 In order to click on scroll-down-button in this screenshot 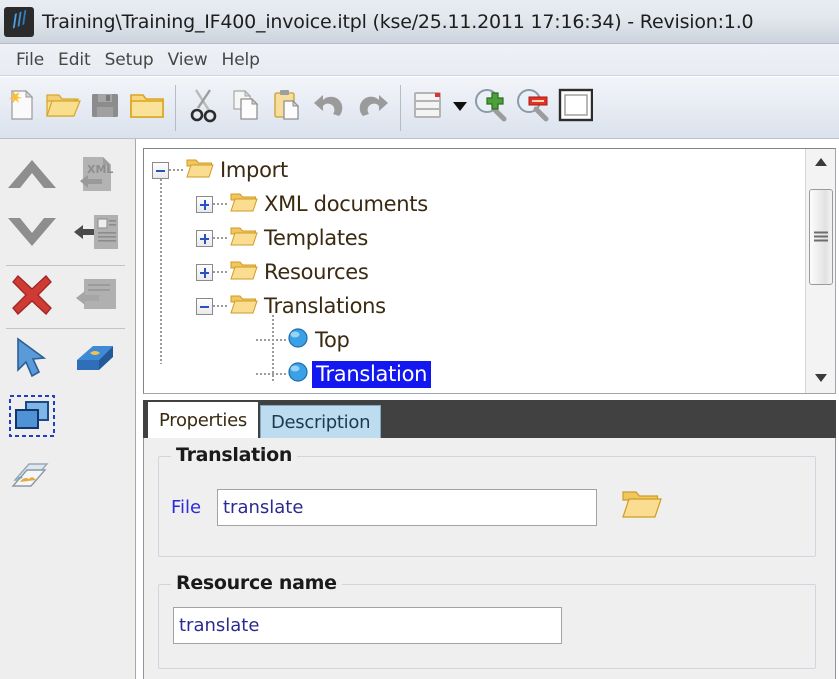, I will do `click(820, 379)`.